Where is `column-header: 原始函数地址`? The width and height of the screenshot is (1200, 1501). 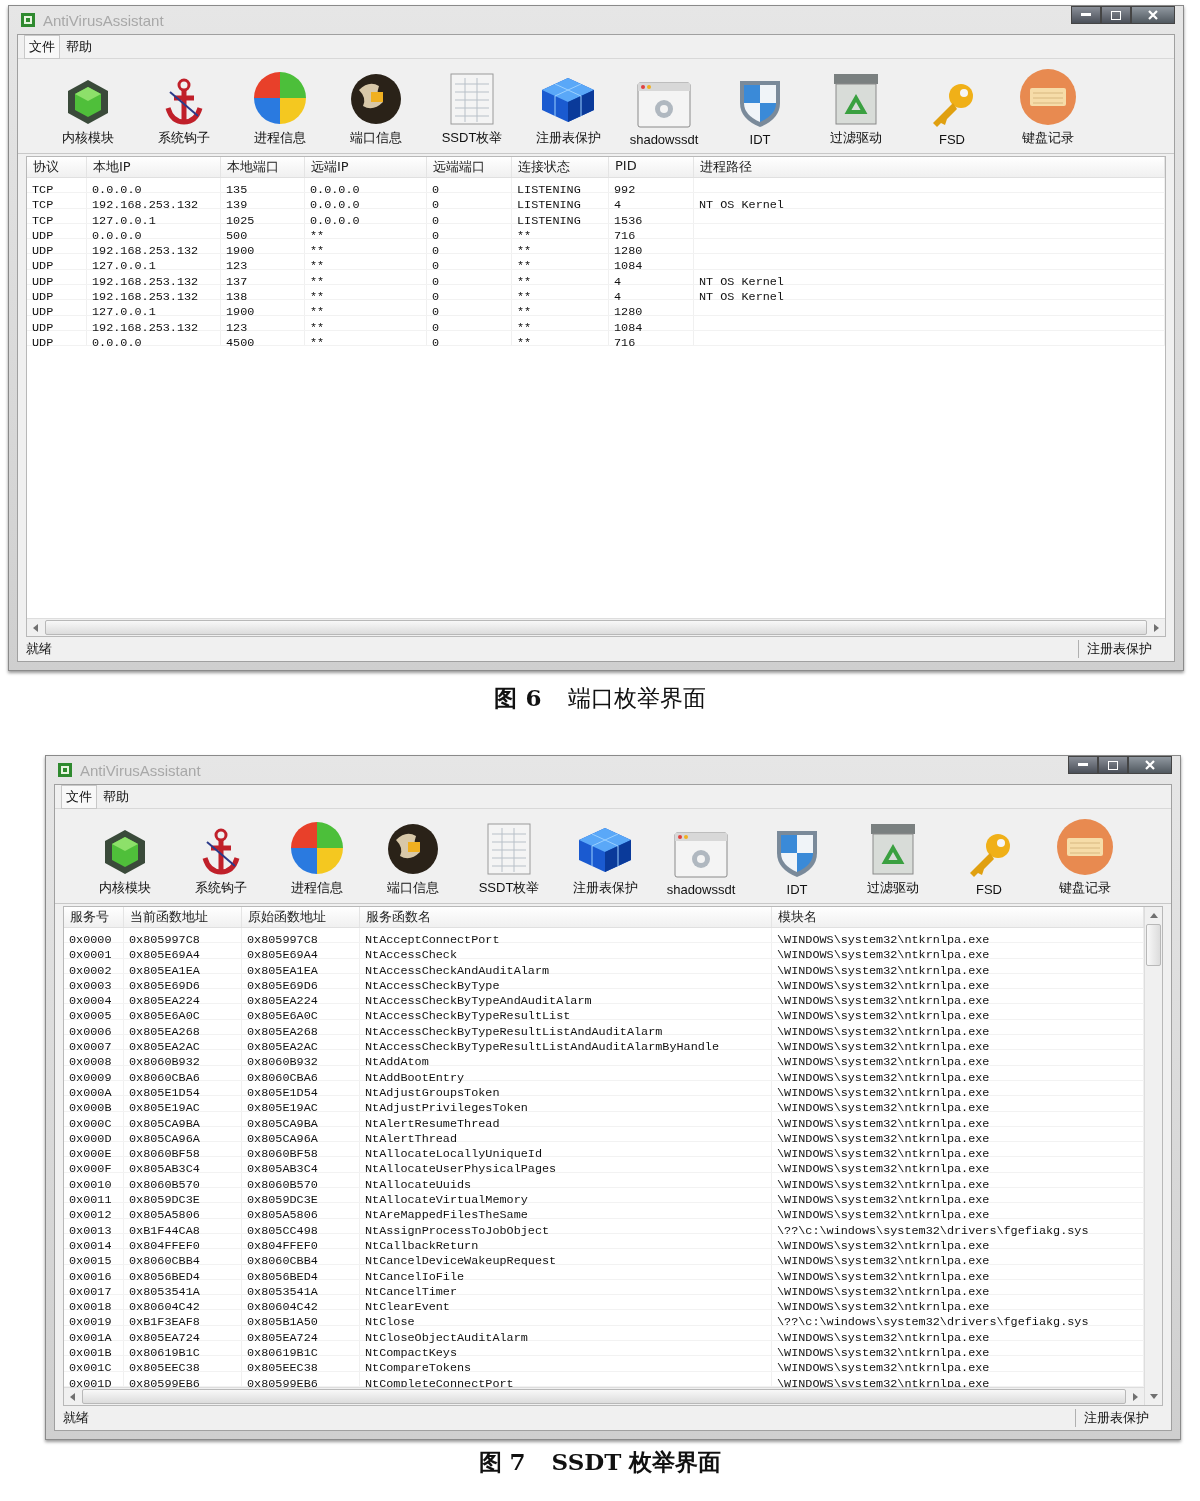 column-header: 原始函数地址 is located at coordinates (301, 917).